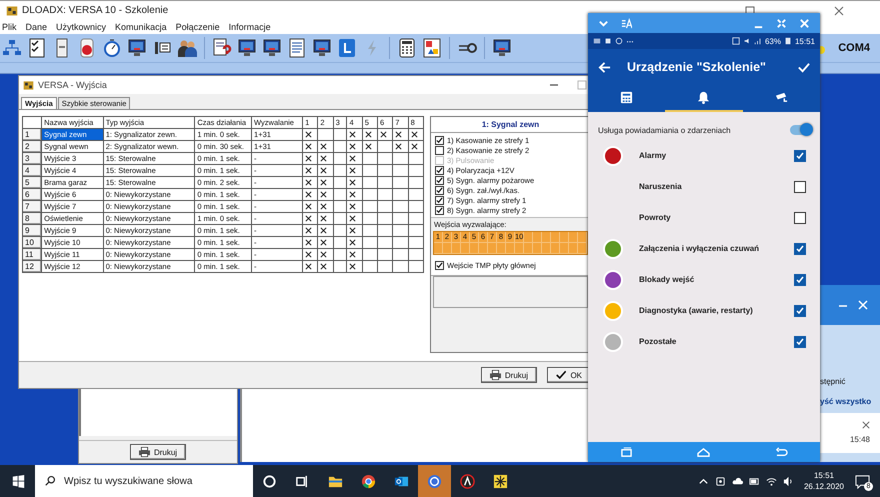 This screenshot has height=497, width=880. Describe the element at coordinates (32, 206) in the screenshot. I see `row-header: 7` at that location.